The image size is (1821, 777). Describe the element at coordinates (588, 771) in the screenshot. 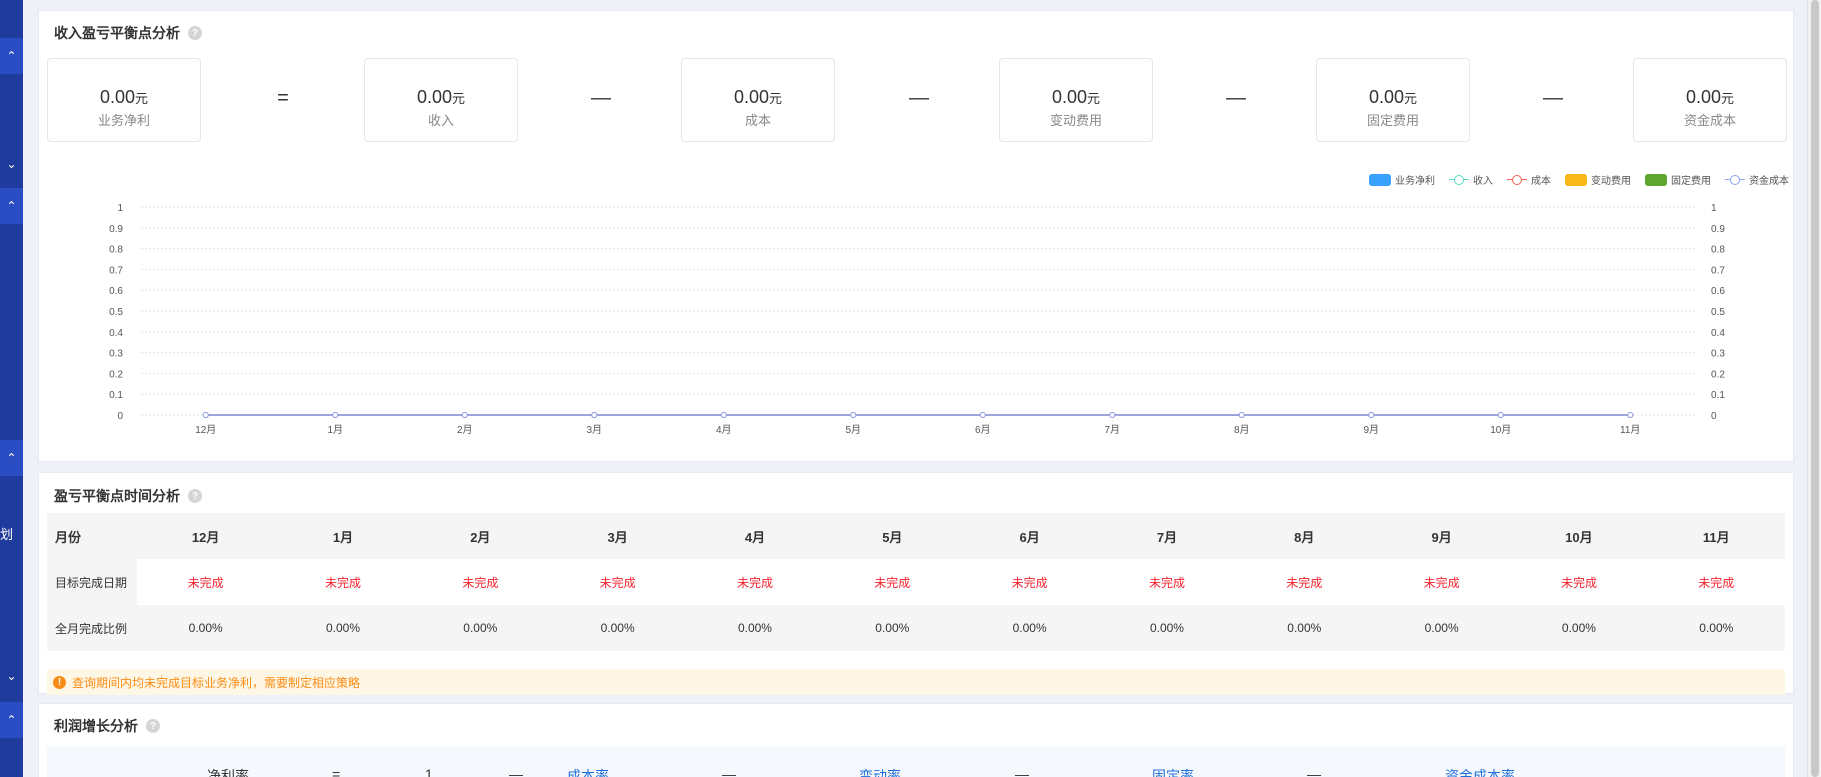

I see `cost-rate-link: 成本率` at that location.